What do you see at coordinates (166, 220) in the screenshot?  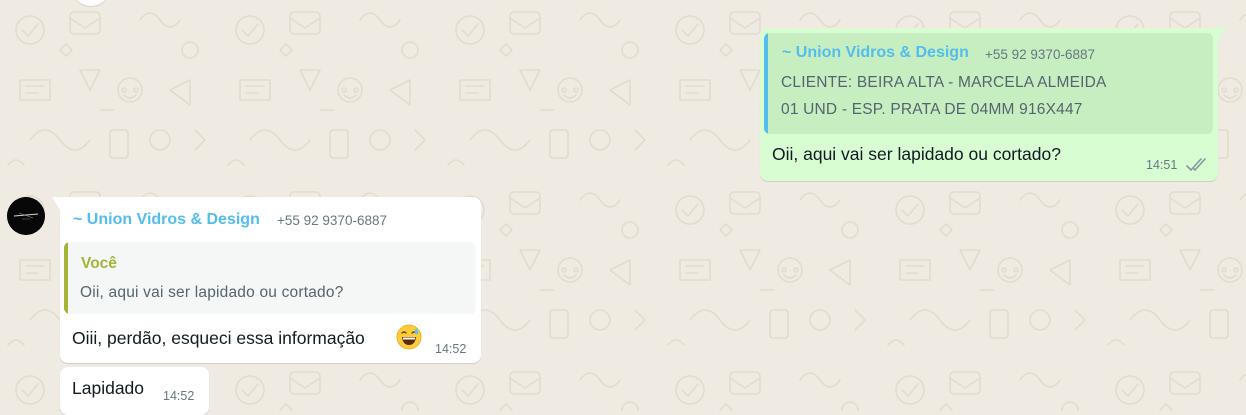 I see `sender-name: ~ Union Vidros & Design` at bounding box center [166, 220].